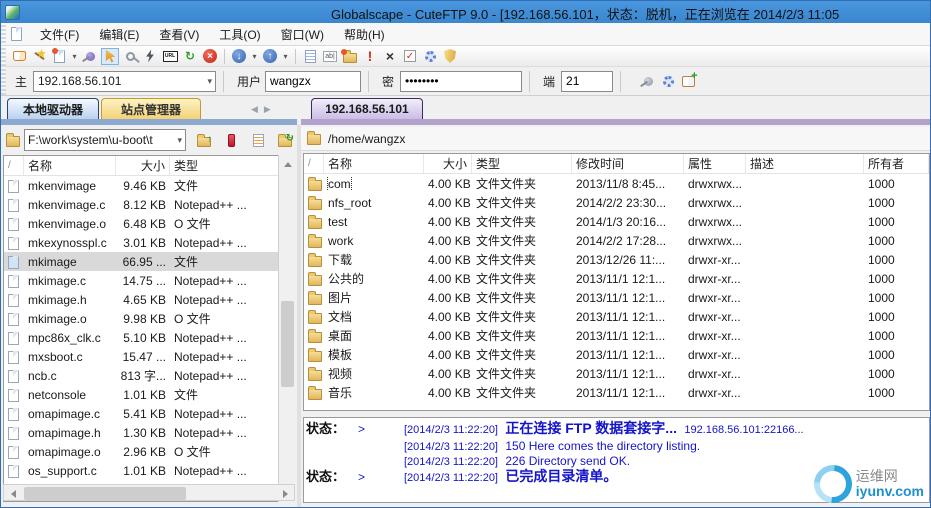 This screenshot has height=508, width=931. I want to click on stop-icon: ×, so click(210, 56).